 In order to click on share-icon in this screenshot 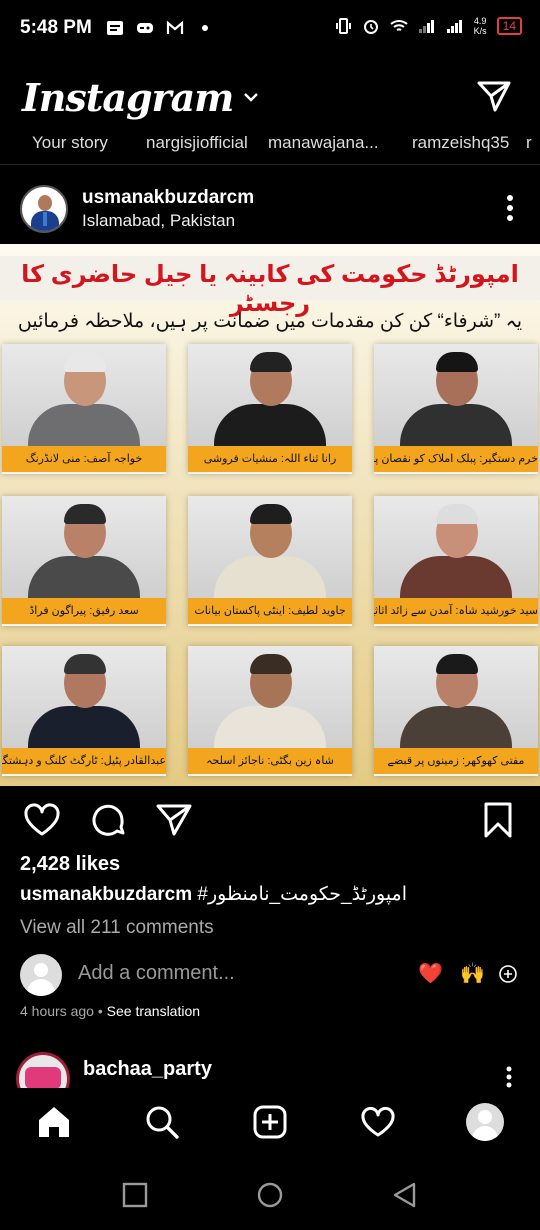, I will do `click(174, 820)`.